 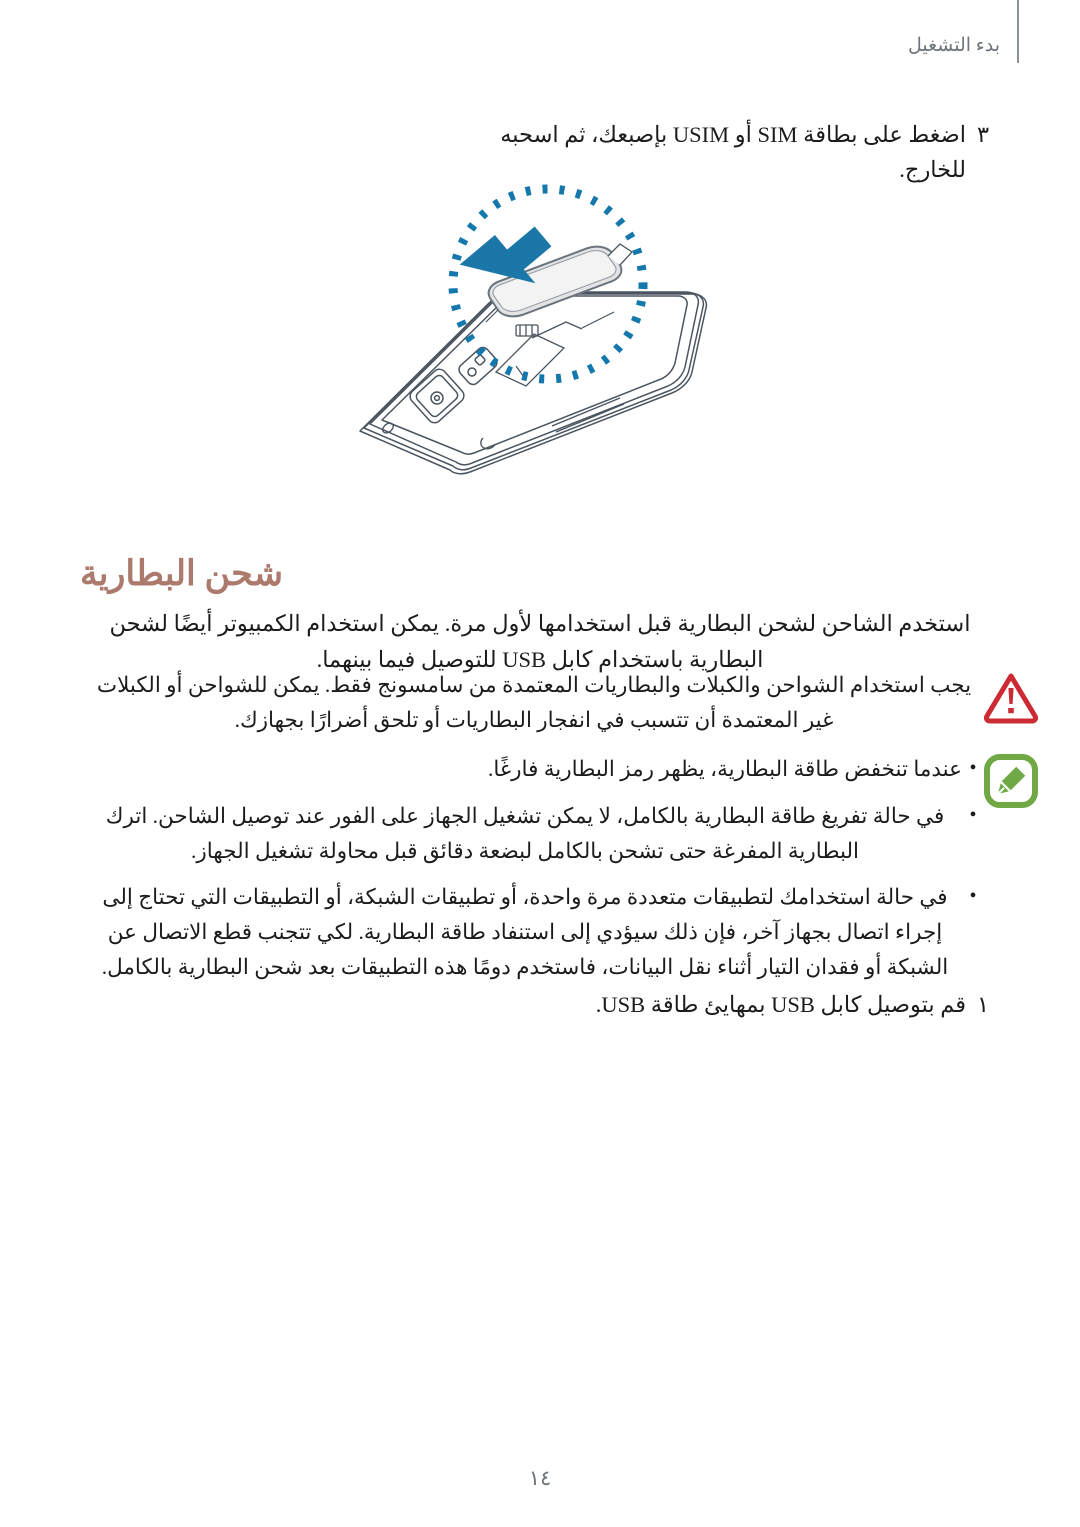 I want to click on header-chapter-title: بدء التشغيل, so click(x=954, y=45).